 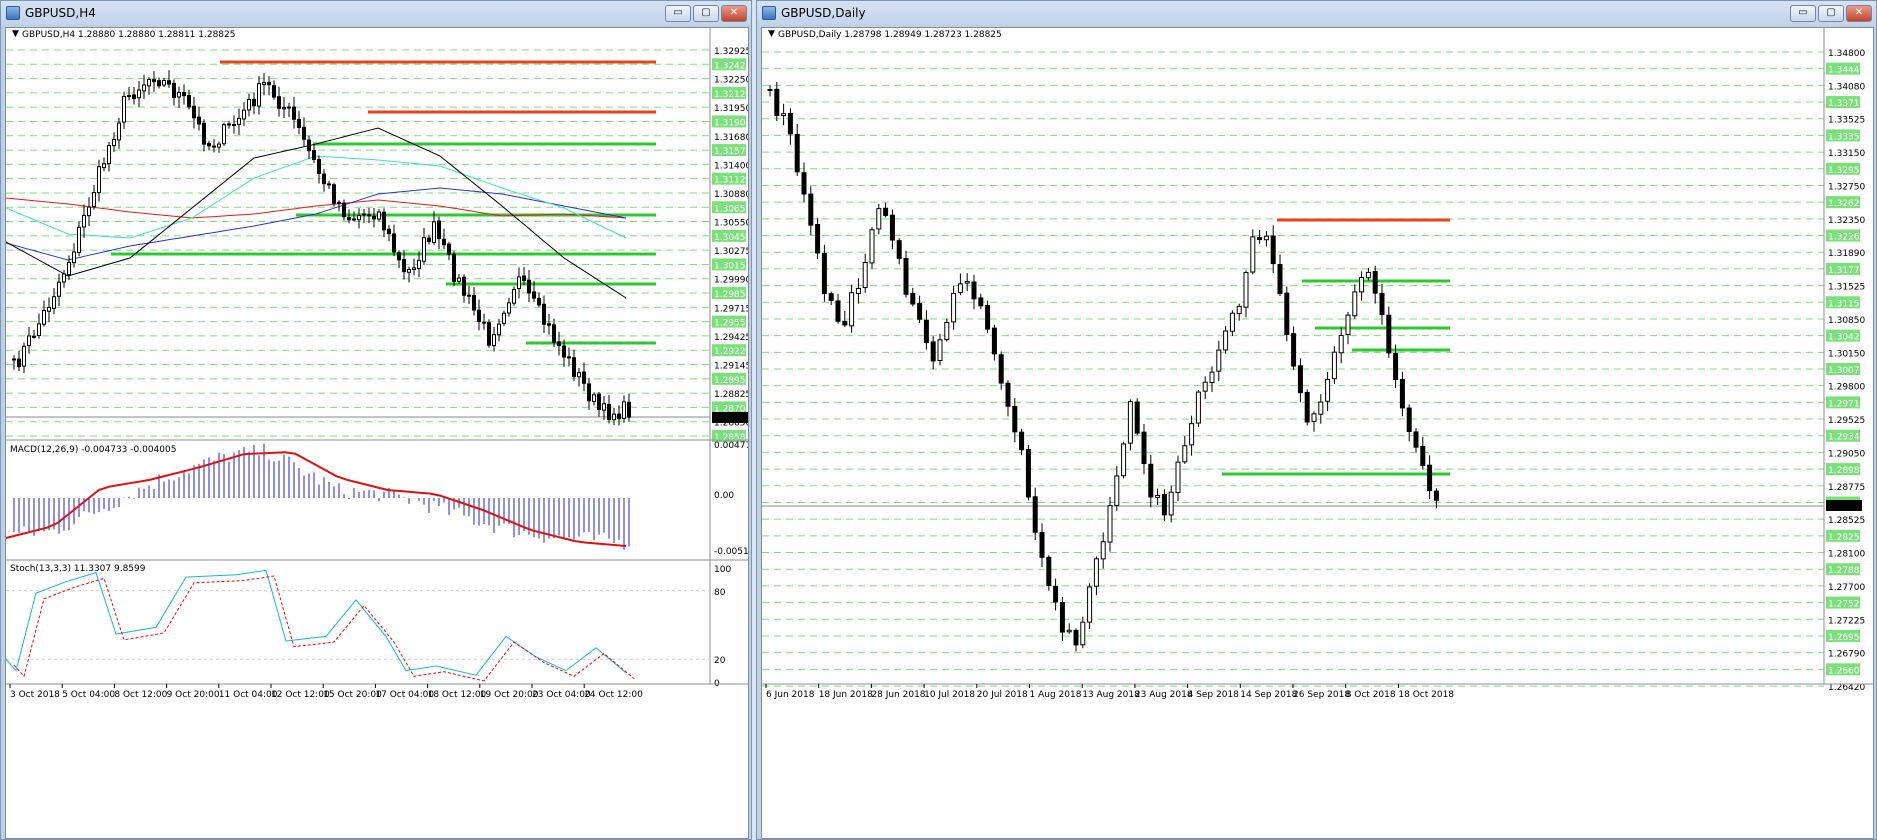 What do you see at coordinates (1846, 71) in the screenshot?
I see `daily-price-label: 1.34440` at bounding box center [1846, 71].